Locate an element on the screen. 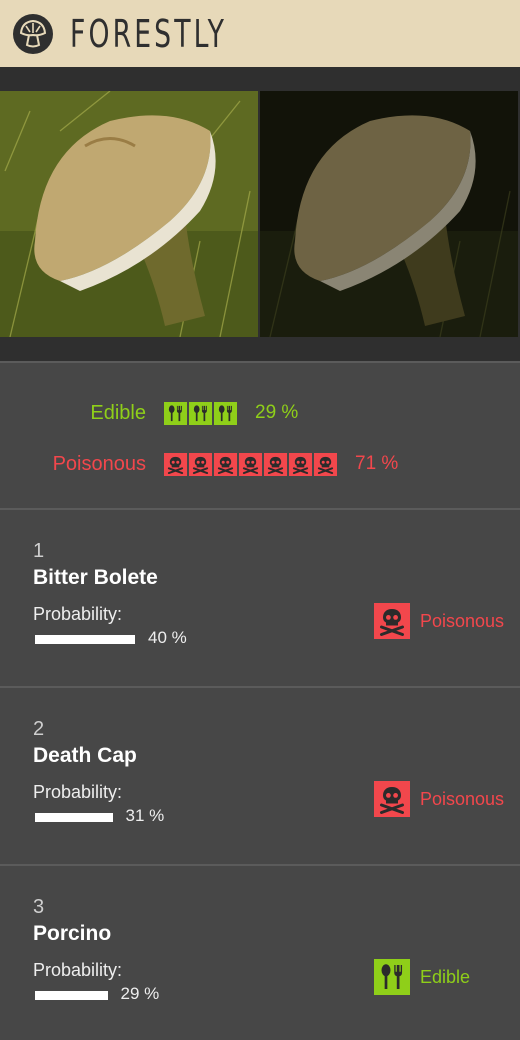 This screenshot has width=520, height=1040. species-name: Death Cap is located at coordinates (85, 755).